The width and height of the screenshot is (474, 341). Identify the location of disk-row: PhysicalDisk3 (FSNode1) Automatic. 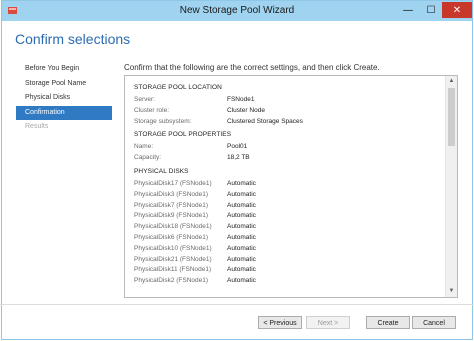
(287, 195).